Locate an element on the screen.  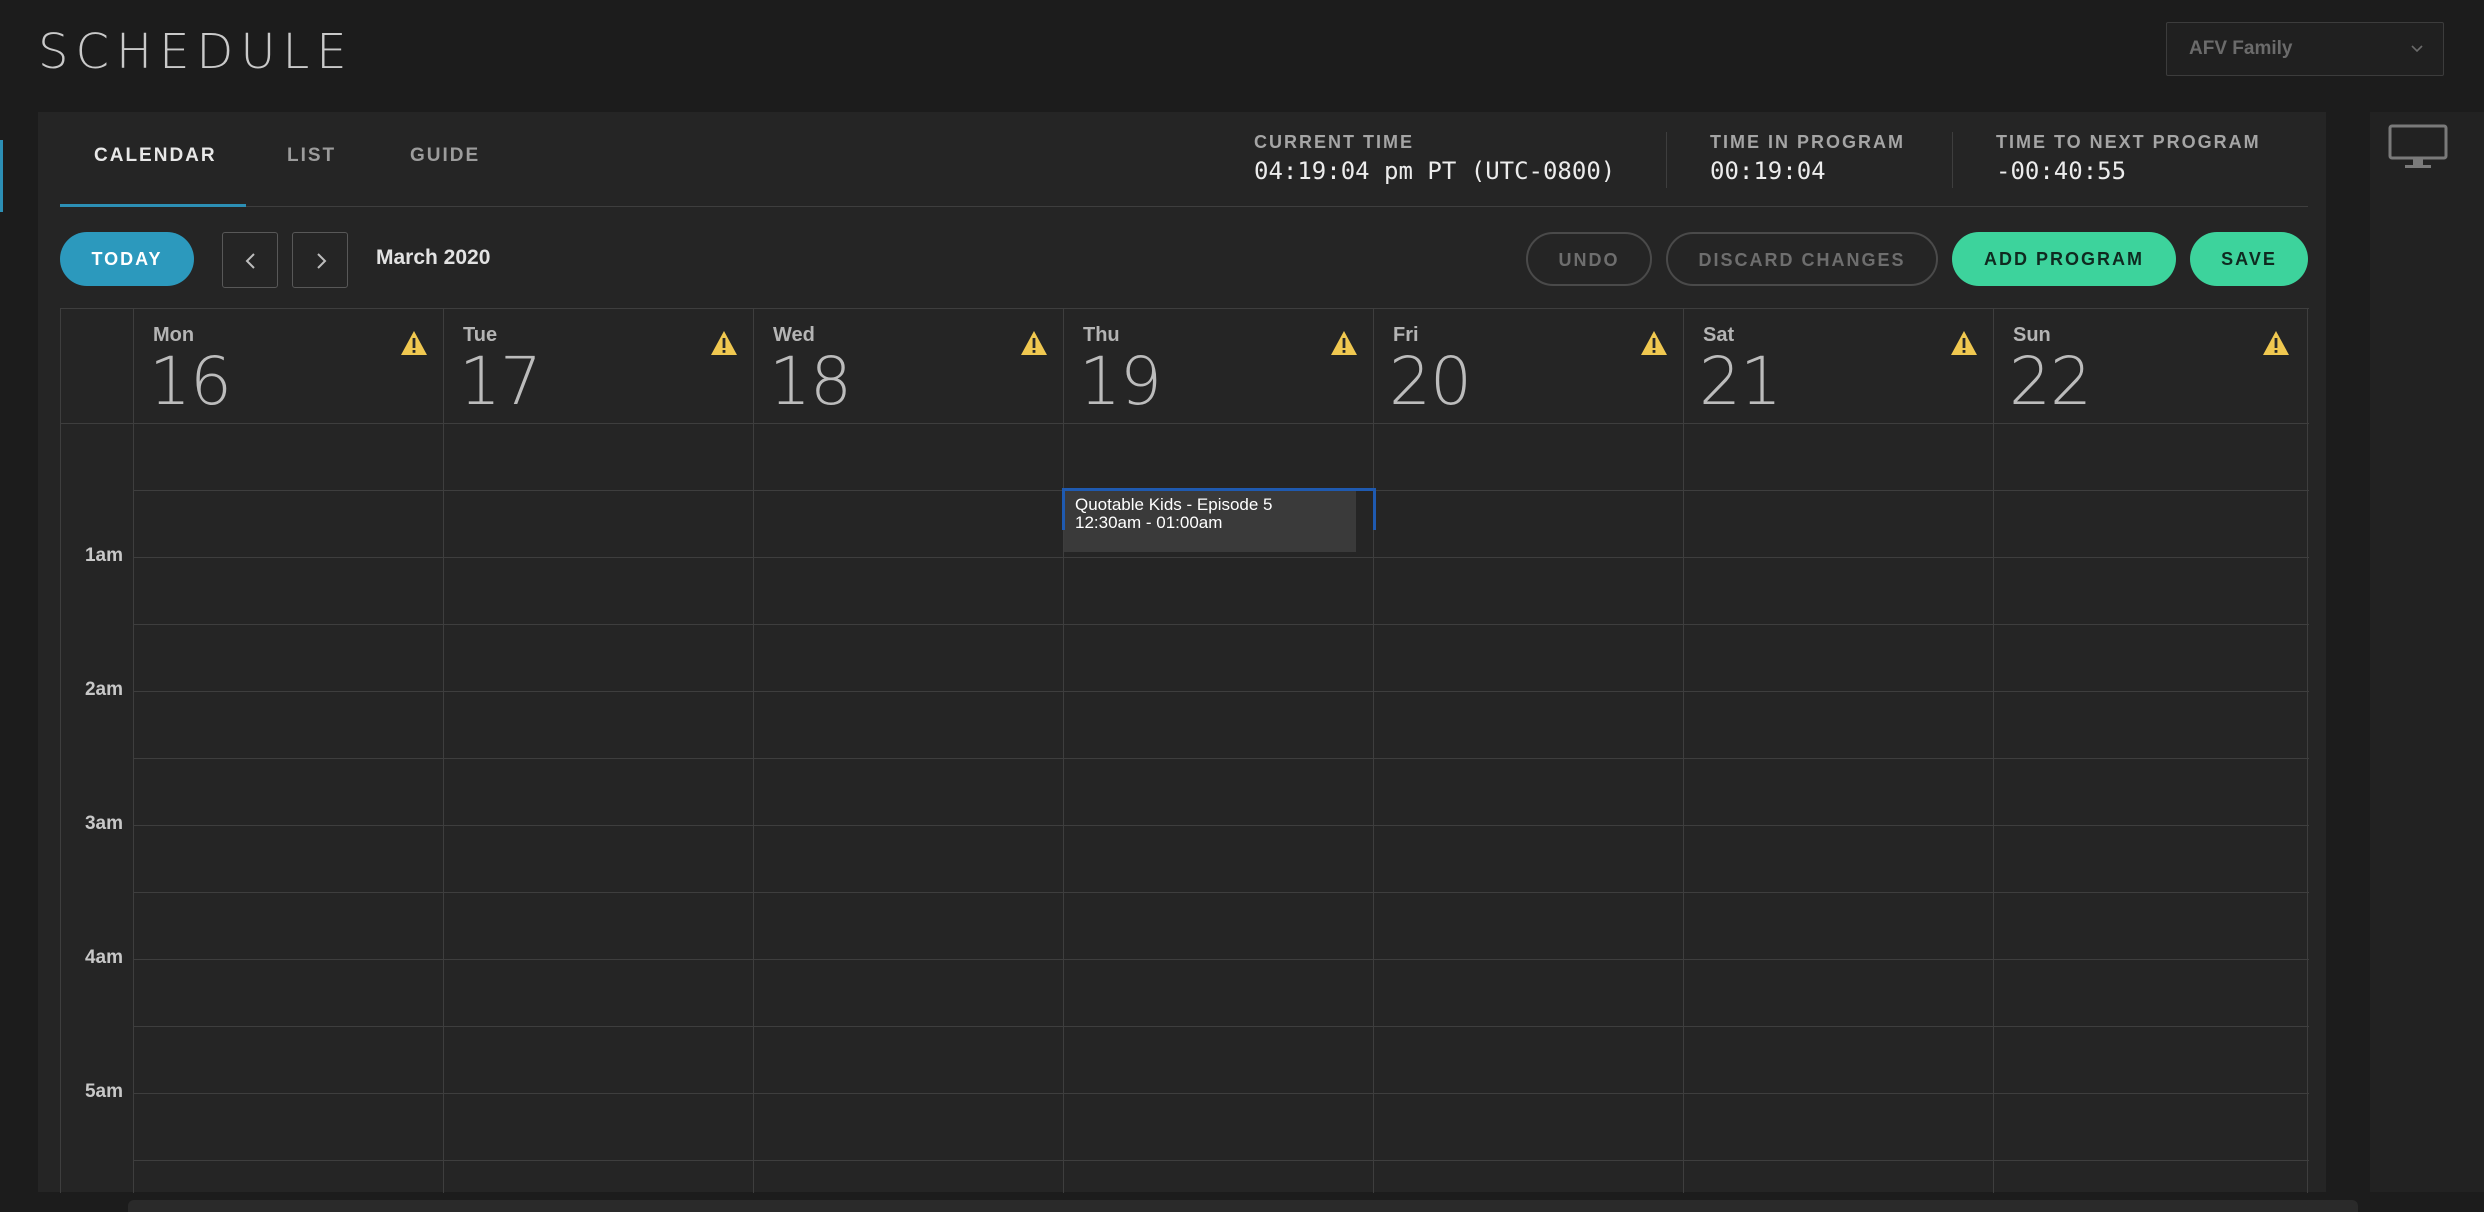
add-program-button: ADD PROGRAM is located at coordinates (2064, 259).